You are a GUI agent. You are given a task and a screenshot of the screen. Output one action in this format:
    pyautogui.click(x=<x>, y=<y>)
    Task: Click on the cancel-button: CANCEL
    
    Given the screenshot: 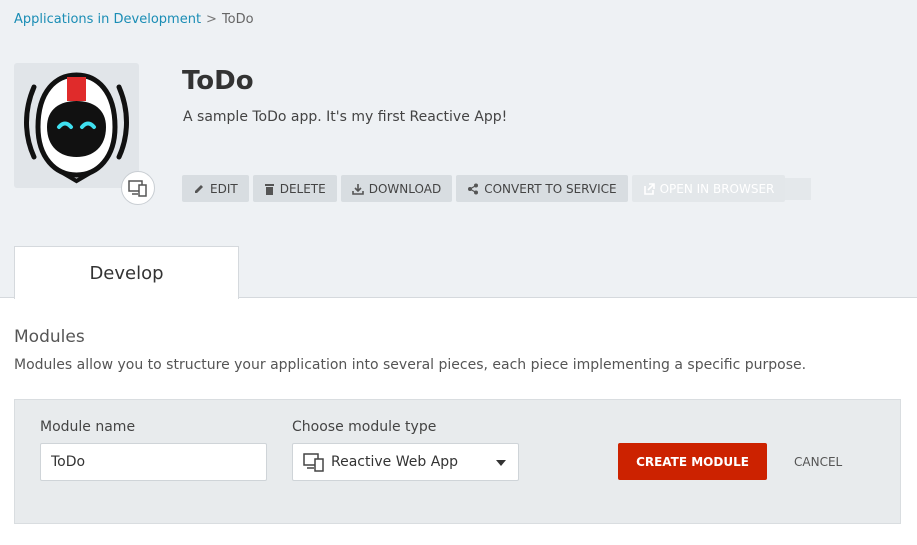 What is the action you would take?
    pyautogui.click(x=818, y=461)
    